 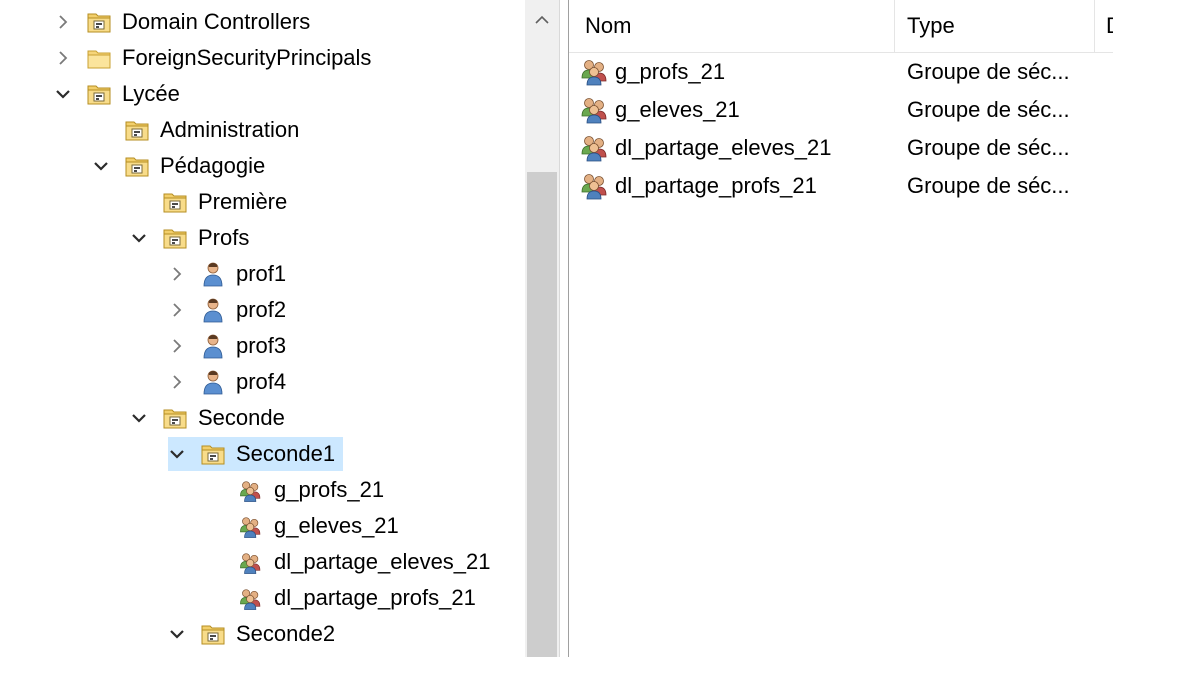 What do you see at coordinates (216, 58) in the screenshot?
I see `tree-item: ForeignSecurityPrincipals` at bounding box center [216, 58].